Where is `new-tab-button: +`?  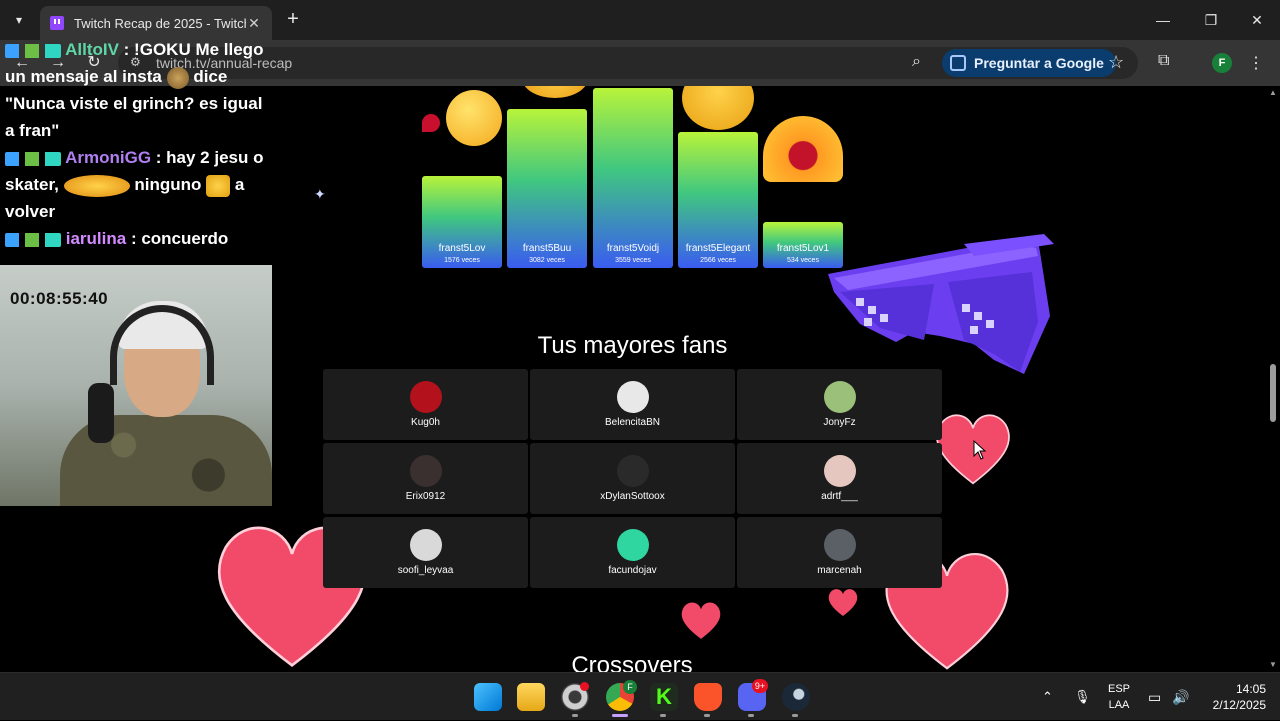 new-tab-button: + is located at coordinates (293, 20).